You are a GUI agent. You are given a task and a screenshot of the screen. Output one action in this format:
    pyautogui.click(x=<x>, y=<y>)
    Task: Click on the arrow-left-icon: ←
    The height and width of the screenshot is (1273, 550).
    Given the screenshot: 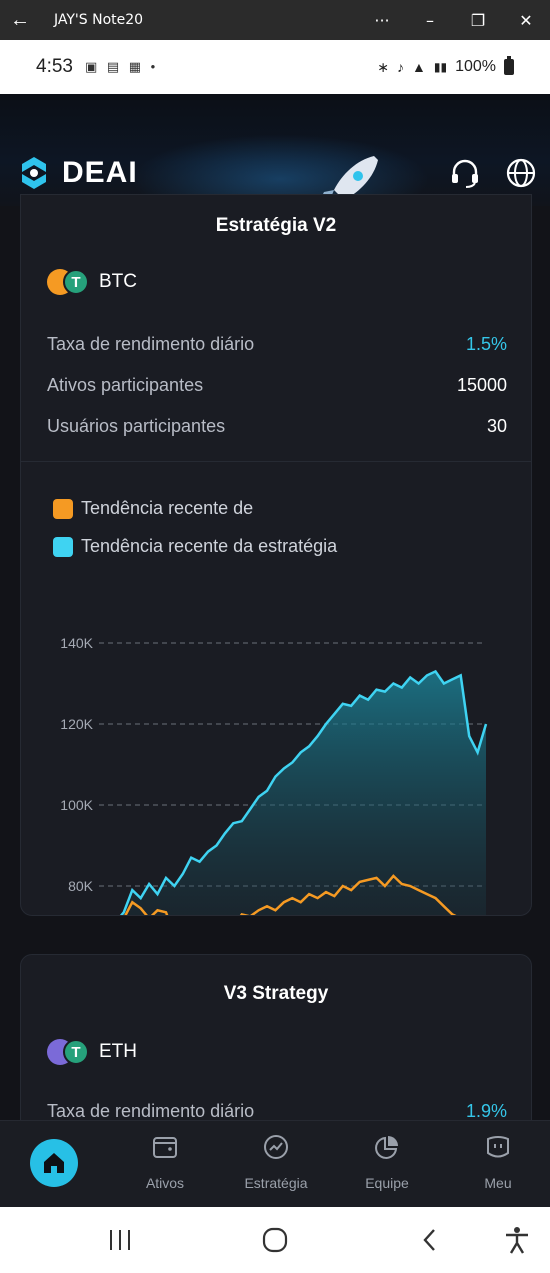 What is the action you would take?
    pyautogui.click(x=20, y=20)
    